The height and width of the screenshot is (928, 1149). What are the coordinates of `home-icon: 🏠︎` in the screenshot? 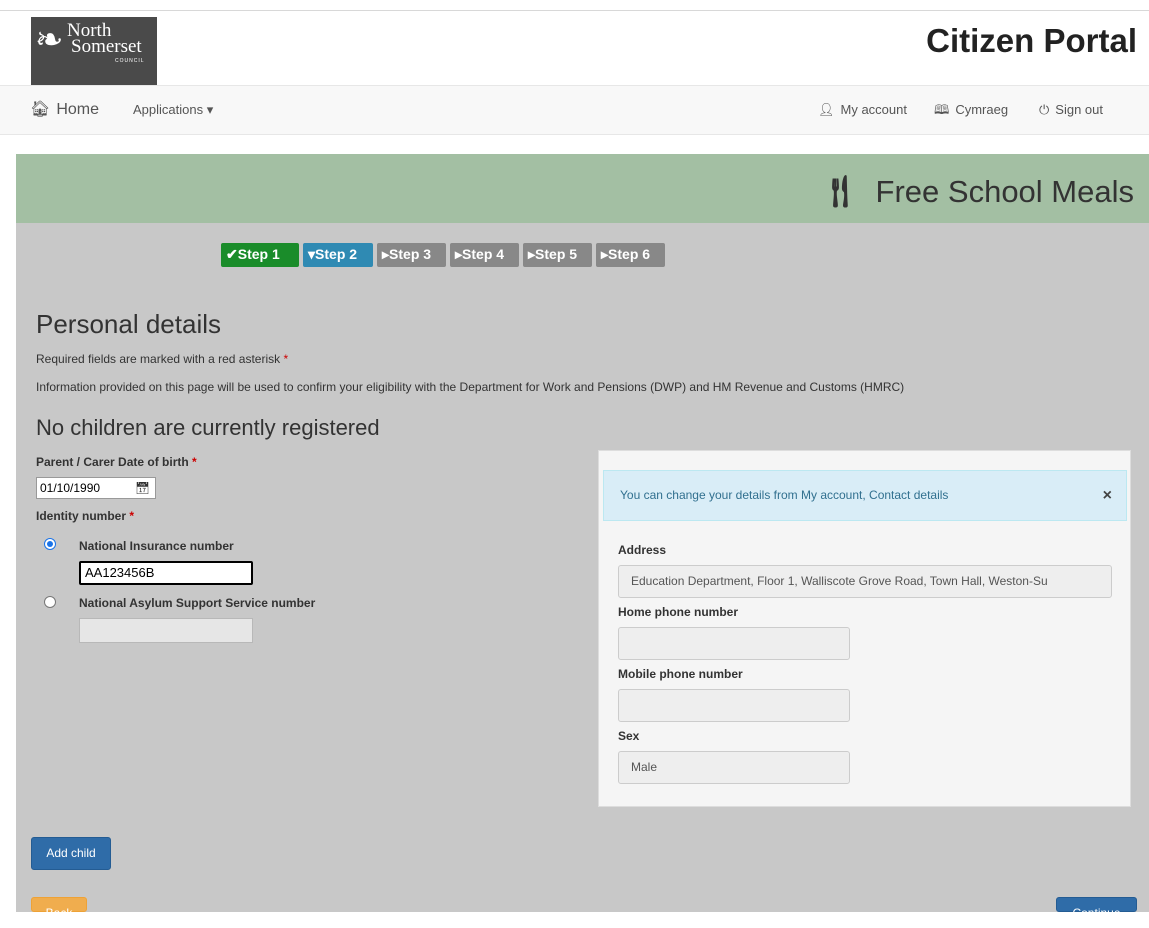 It's located at (40, 109).